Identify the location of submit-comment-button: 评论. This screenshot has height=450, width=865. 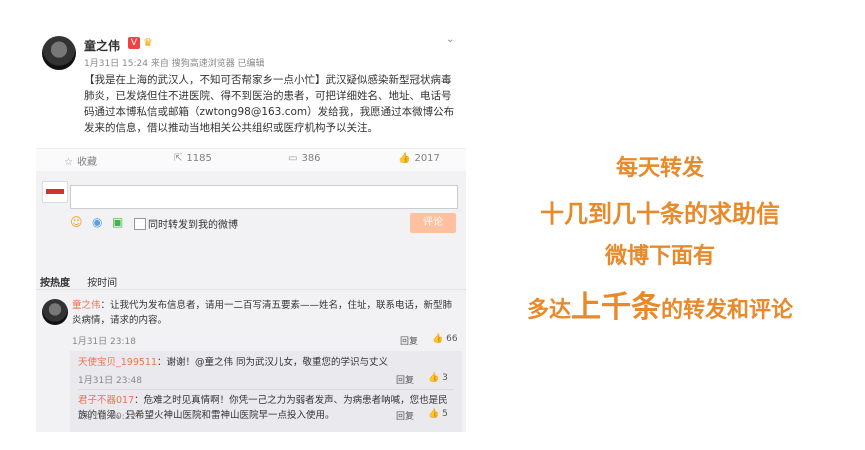
(433, 223).